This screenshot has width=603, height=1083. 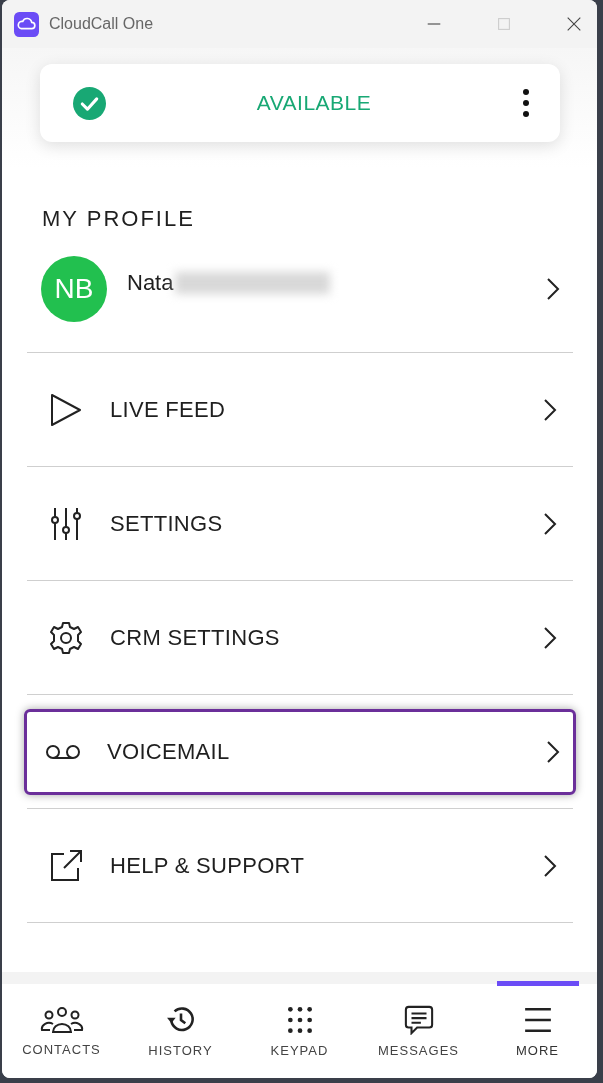 What do you see at coordinates (150, 283) in the screenshot?
I see `profile-name: Nata` at bounding box center [150, 283].